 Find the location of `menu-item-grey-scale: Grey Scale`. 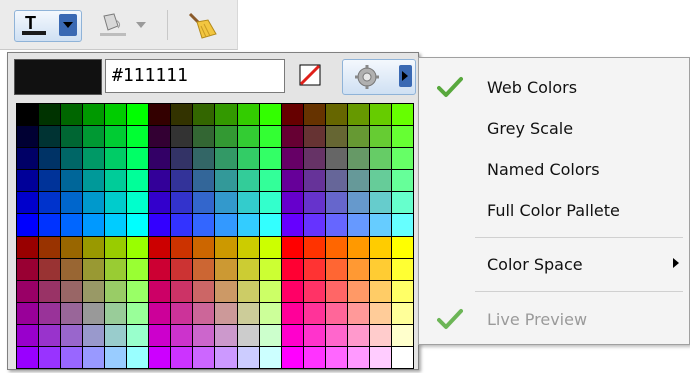

menu-item-grey-scale: Grey Scale is located at coordinates (554, 128).